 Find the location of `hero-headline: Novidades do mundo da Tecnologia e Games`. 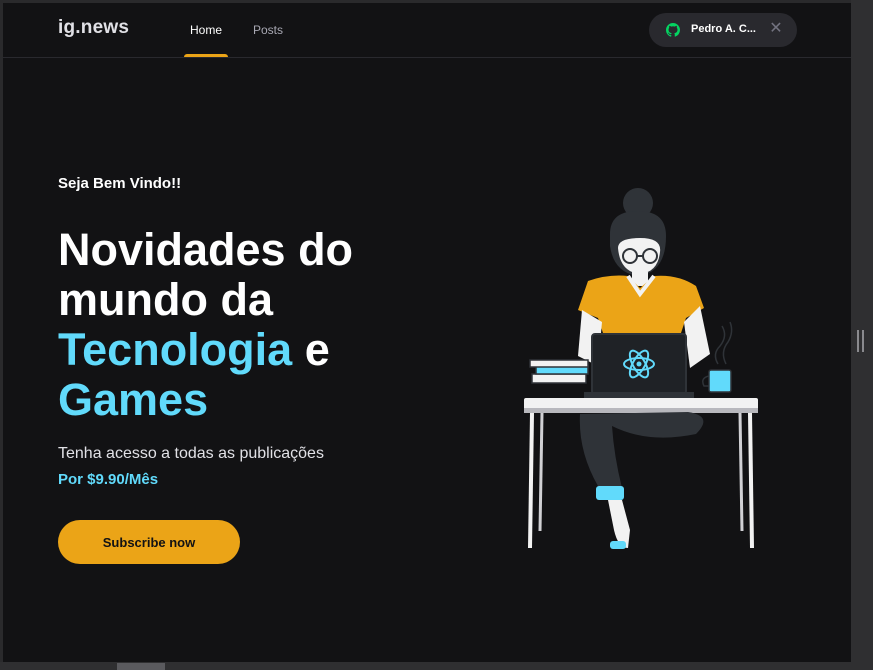

hero-headline: Novidades do mundo da Tecnologia e Games is located at coordinates (248, 325).